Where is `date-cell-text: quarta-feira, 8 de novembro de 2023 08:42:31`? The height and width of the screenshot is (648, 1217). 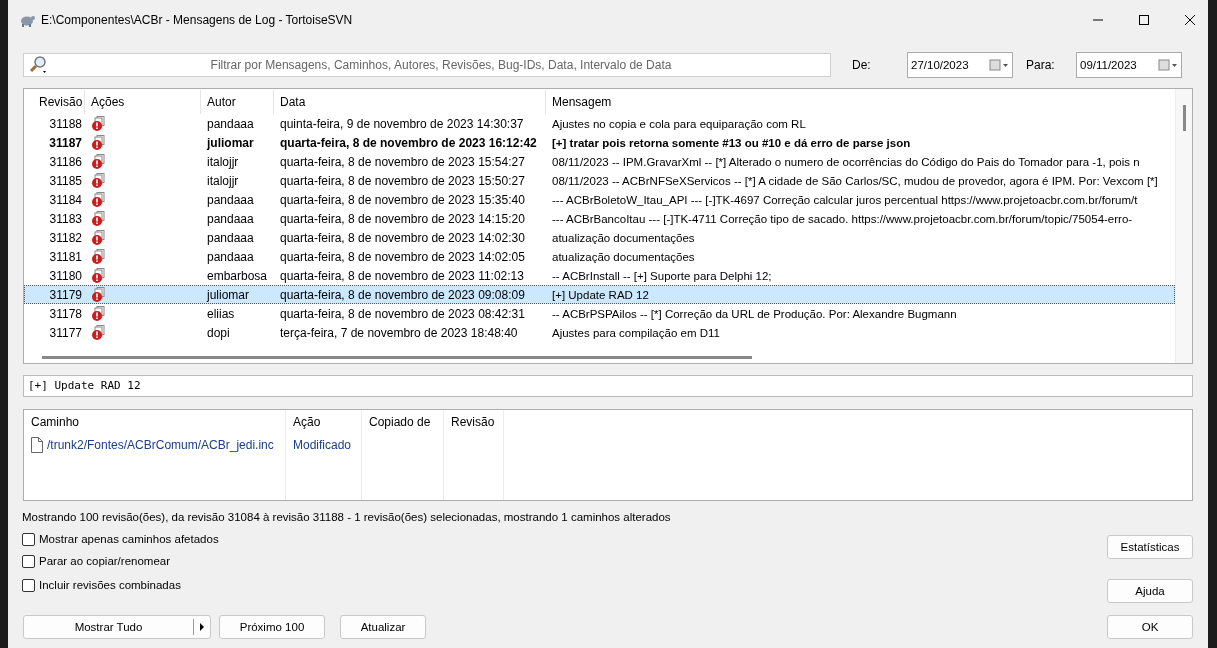
date-cell-text: quarta-feira, 8 de novembro de 2023 08:42:31 is located at coordinates (402, 313).